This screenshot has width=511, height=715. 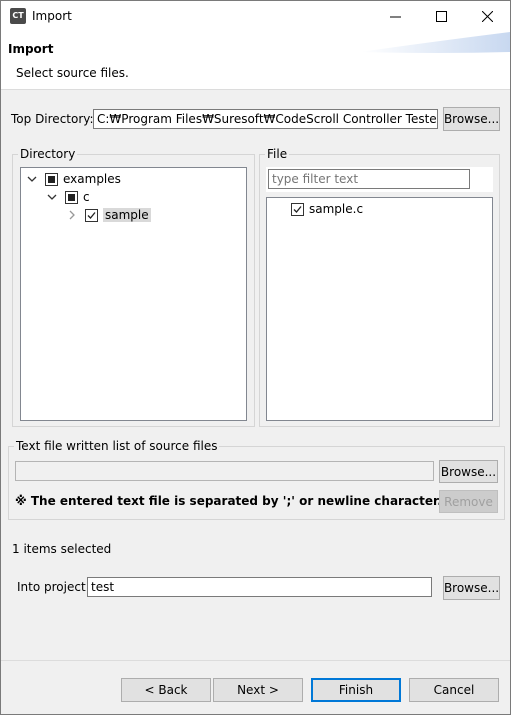 What do you see at coordinates (53, 587) in the screenshot?
I see `into-project-label: Into project:` at bounding box center [53, 587].